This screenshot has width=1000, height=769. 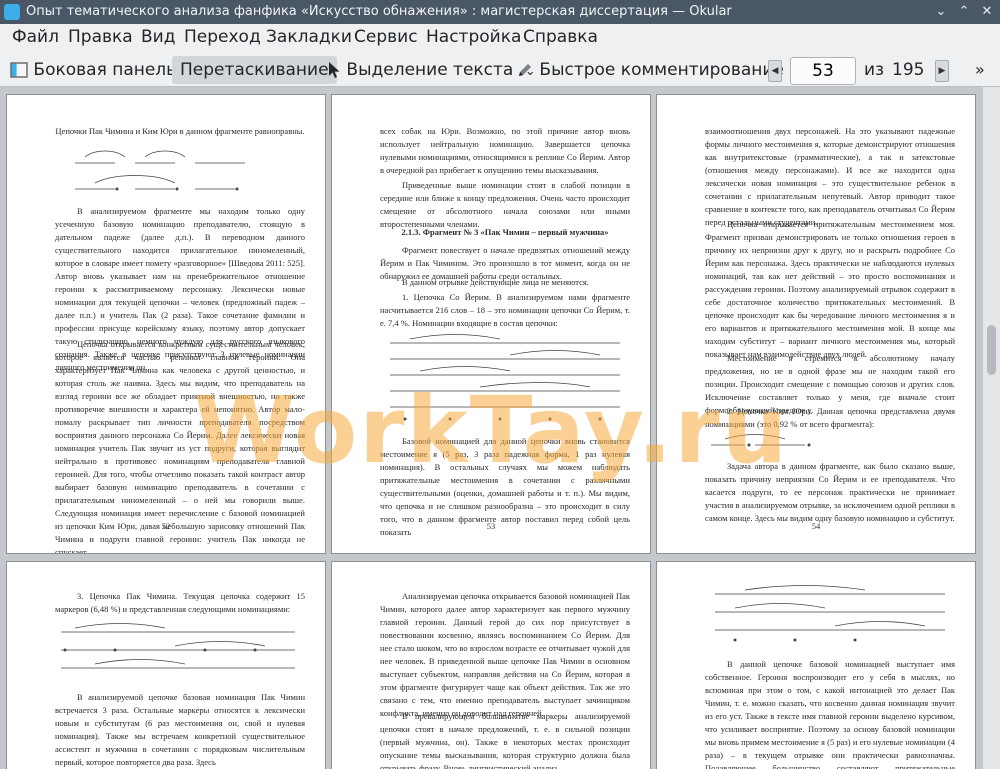 What do you see at coordinates (775, 71) in the screenshot?
I see `previous-page-arrow-icon: ◀` at bounding box center [775, 71].